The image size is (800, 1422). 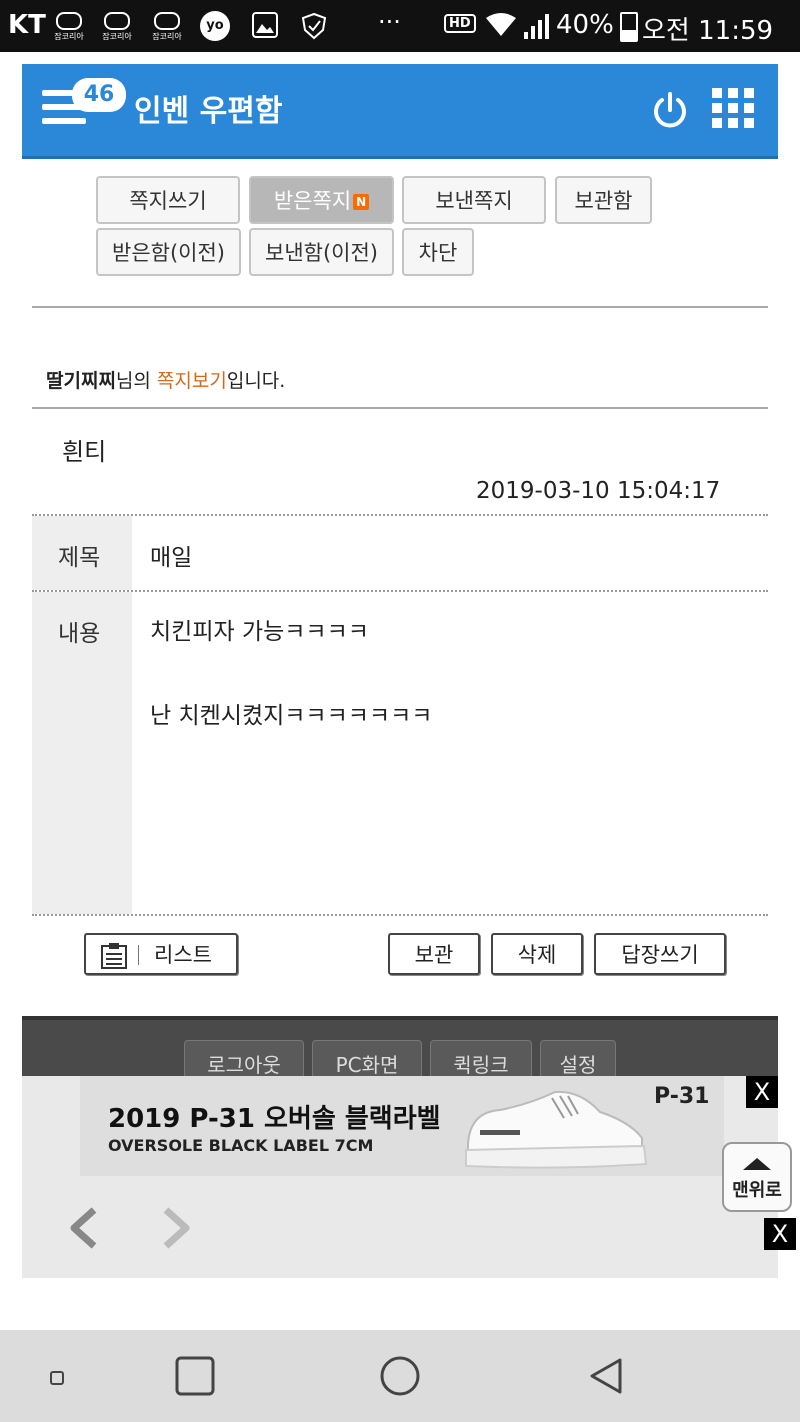 I want to click on back-icon, so click(x=606, y=1378).